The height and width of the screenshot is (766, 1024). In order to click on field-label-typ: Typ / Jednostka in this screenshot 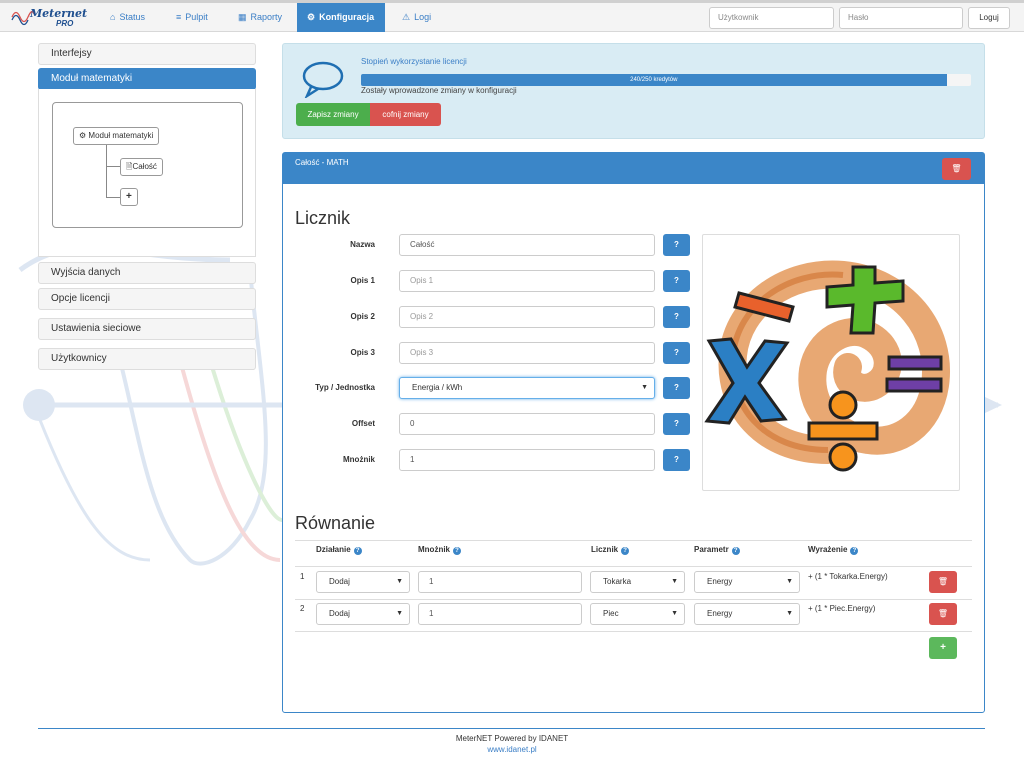, I will do `click(345, 387)`.